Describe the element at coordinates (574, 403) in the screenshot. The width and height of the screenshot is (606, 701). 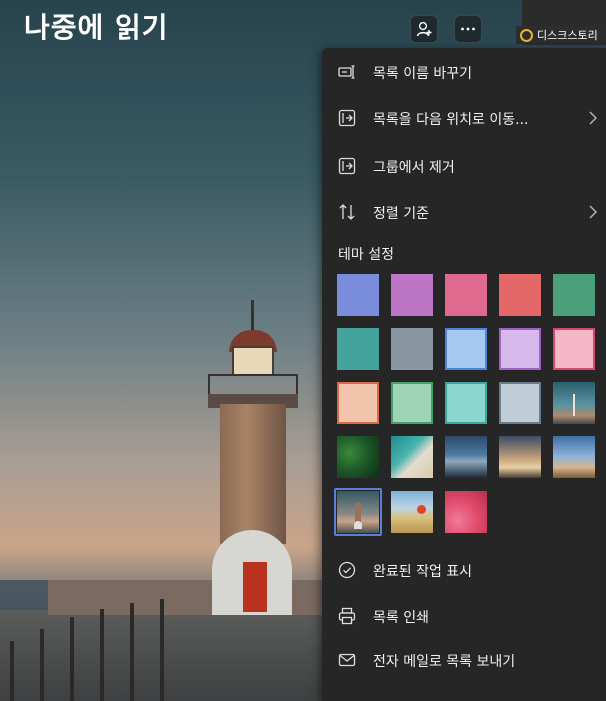
I see `theme-swatch-photo-tower` at that location.